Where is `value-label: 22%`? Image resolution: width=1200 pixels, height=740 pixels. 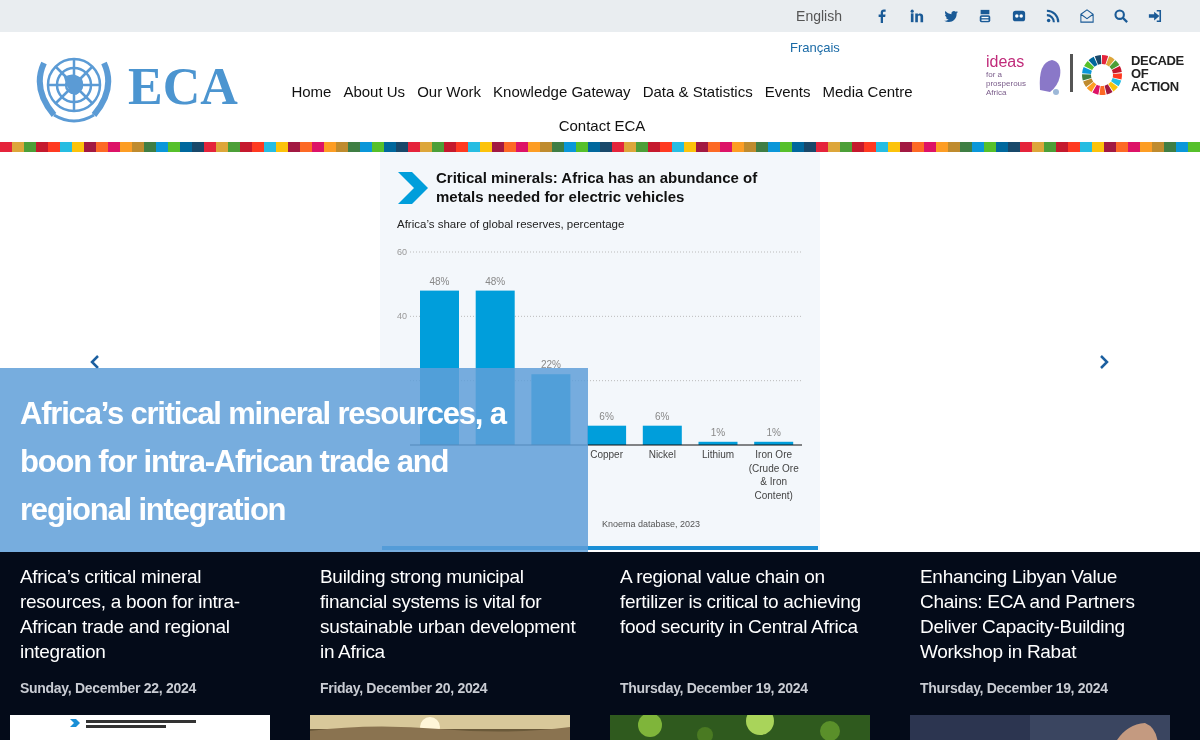 value-label: 22% is located at coordinates (550, 365).